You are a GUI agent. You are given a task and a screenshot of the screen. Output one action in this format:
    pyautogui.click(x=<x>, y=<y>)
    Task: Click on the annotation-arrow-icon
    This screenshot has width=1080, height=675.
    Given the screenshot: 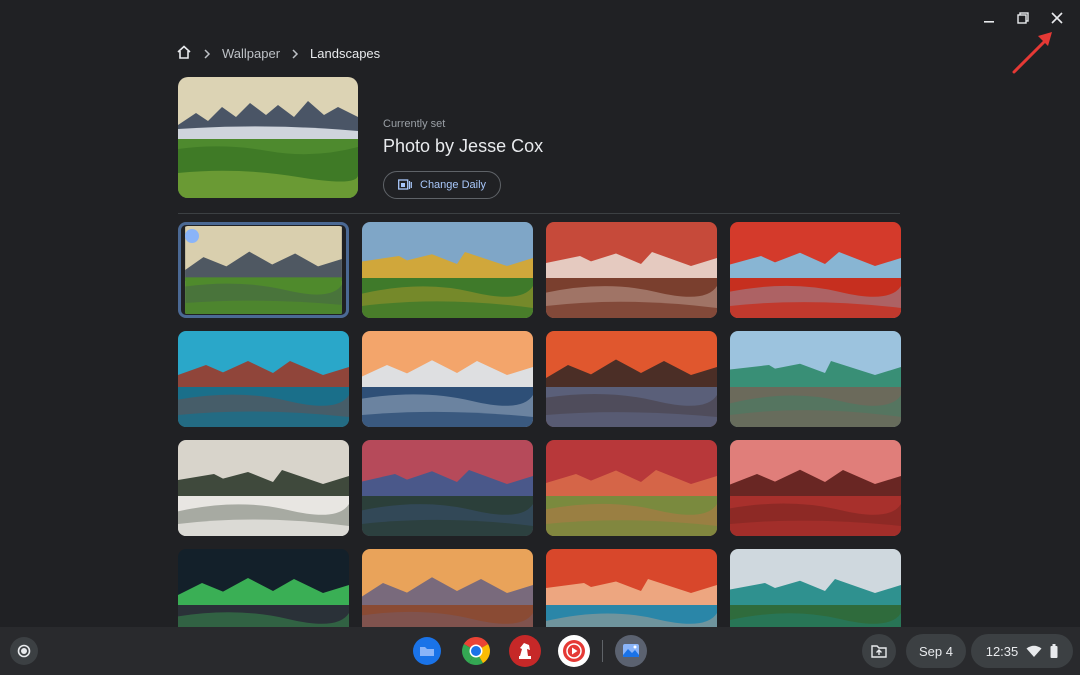 What is the action you would take?
    pyautogui.click(x=1032, y=53)
    